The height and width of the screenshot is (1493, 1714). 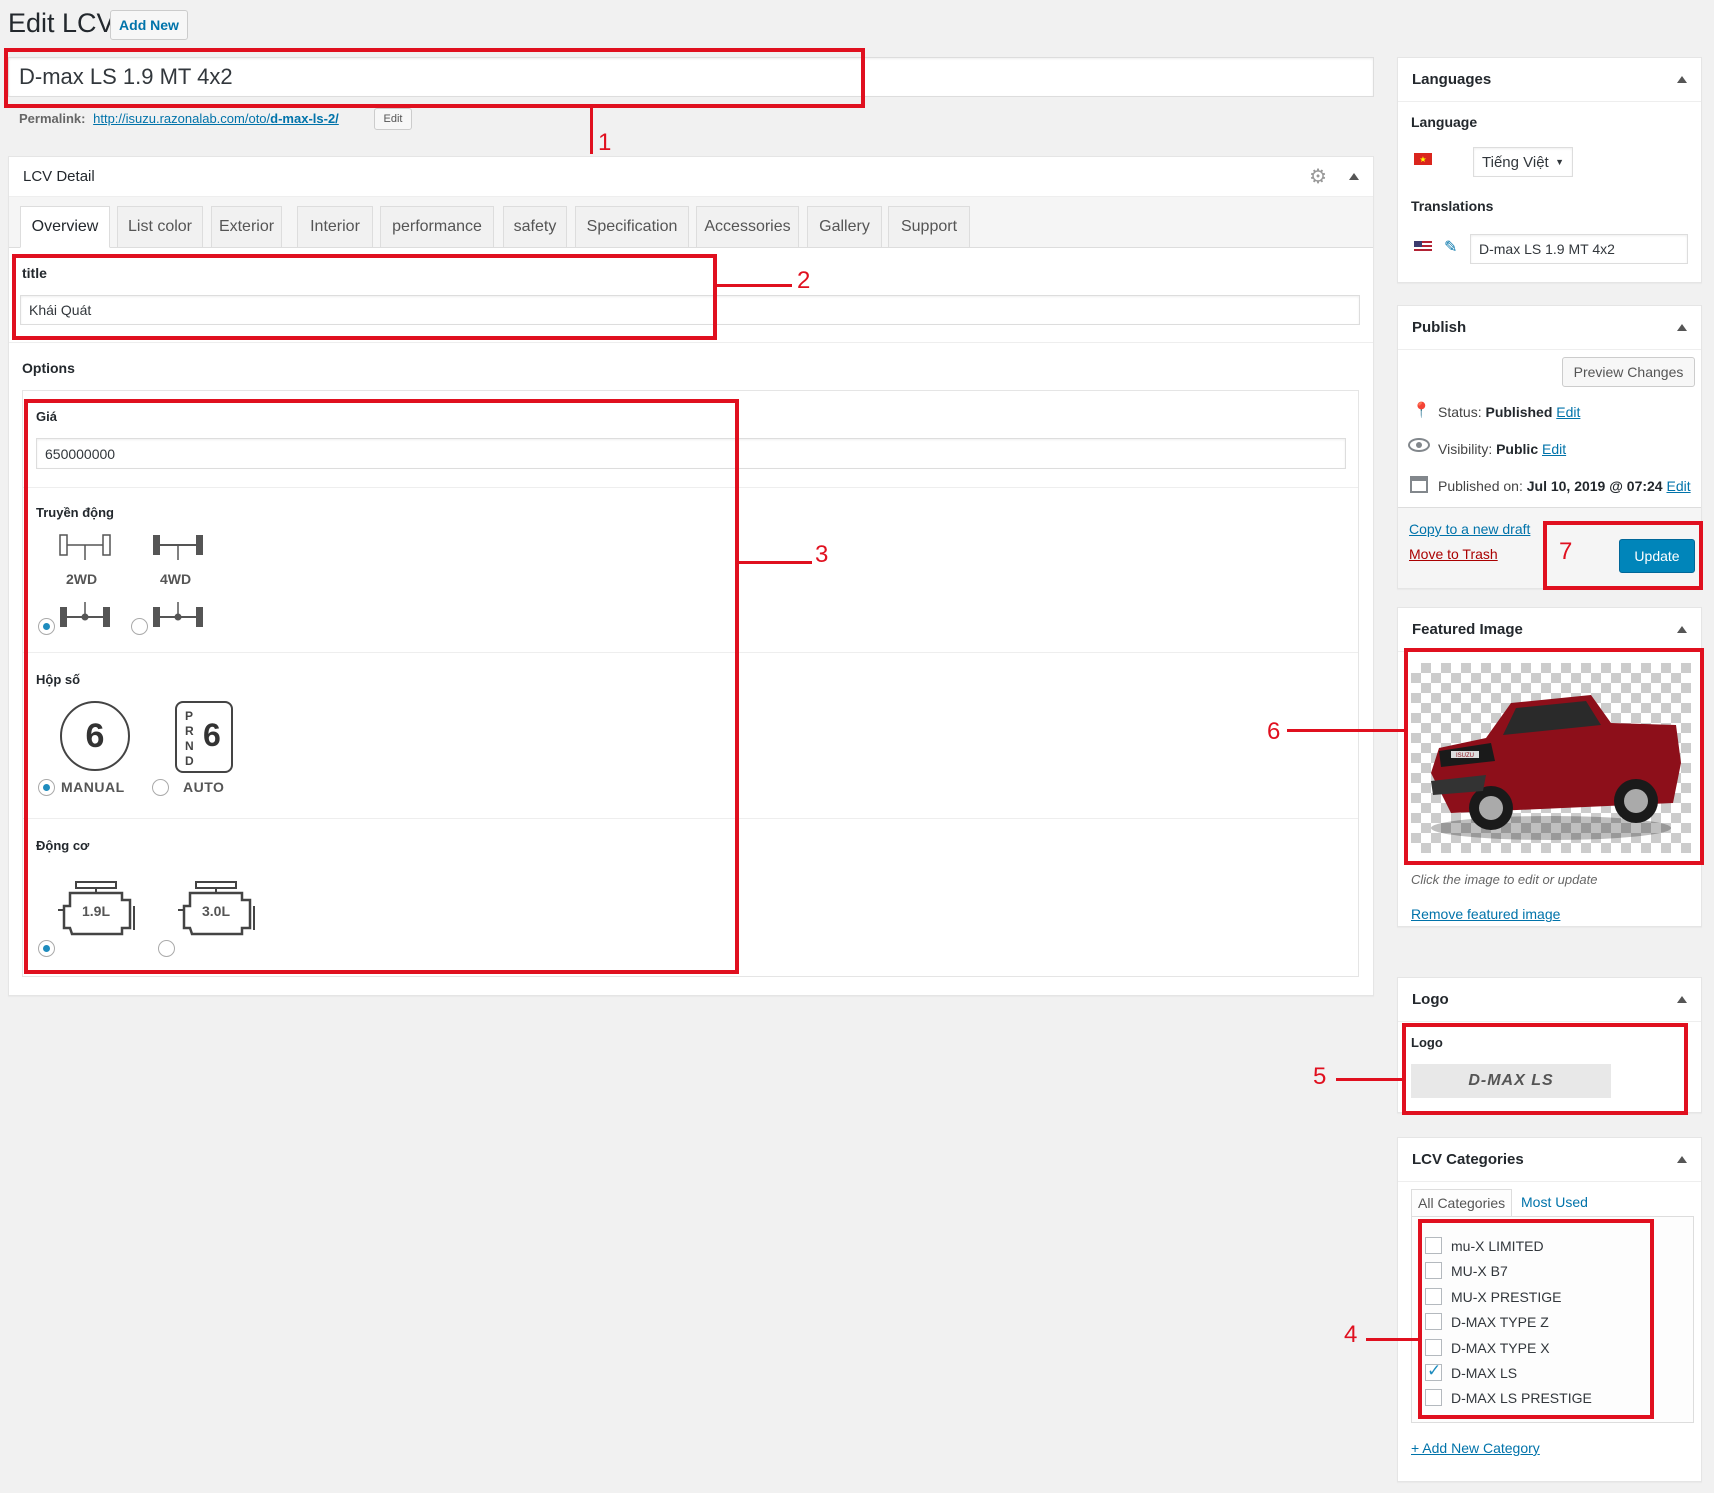 What do you see at coordinates (1554, 449) in the screenshot?
I see `visibility-edit-link: Edit` at bounding box center [1554, 449].